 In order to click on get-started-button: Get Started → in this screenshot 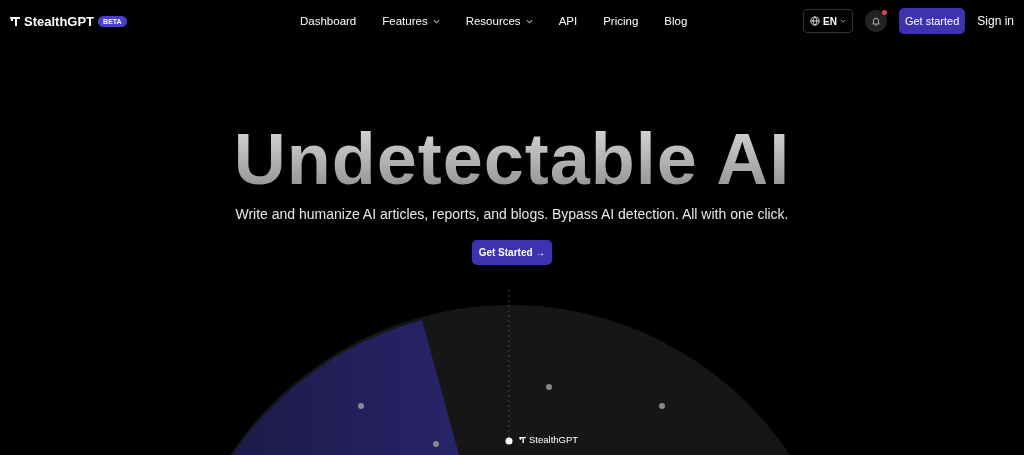, I will do `click(512, 252)`.